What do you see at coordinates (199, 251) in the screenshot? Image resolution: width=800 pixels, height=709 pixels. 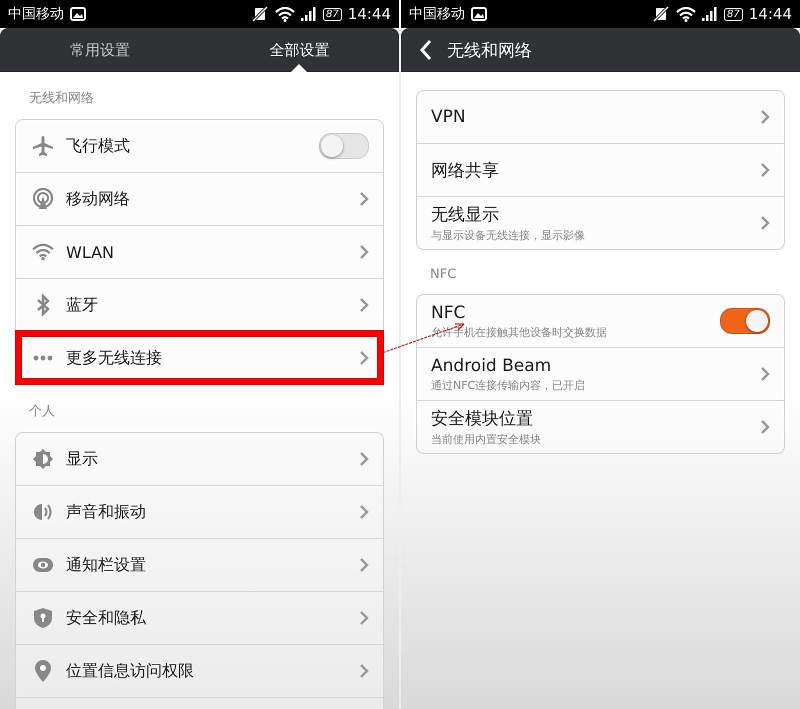 I see `settings-row: WLAN` at bounding box center [199, 251].